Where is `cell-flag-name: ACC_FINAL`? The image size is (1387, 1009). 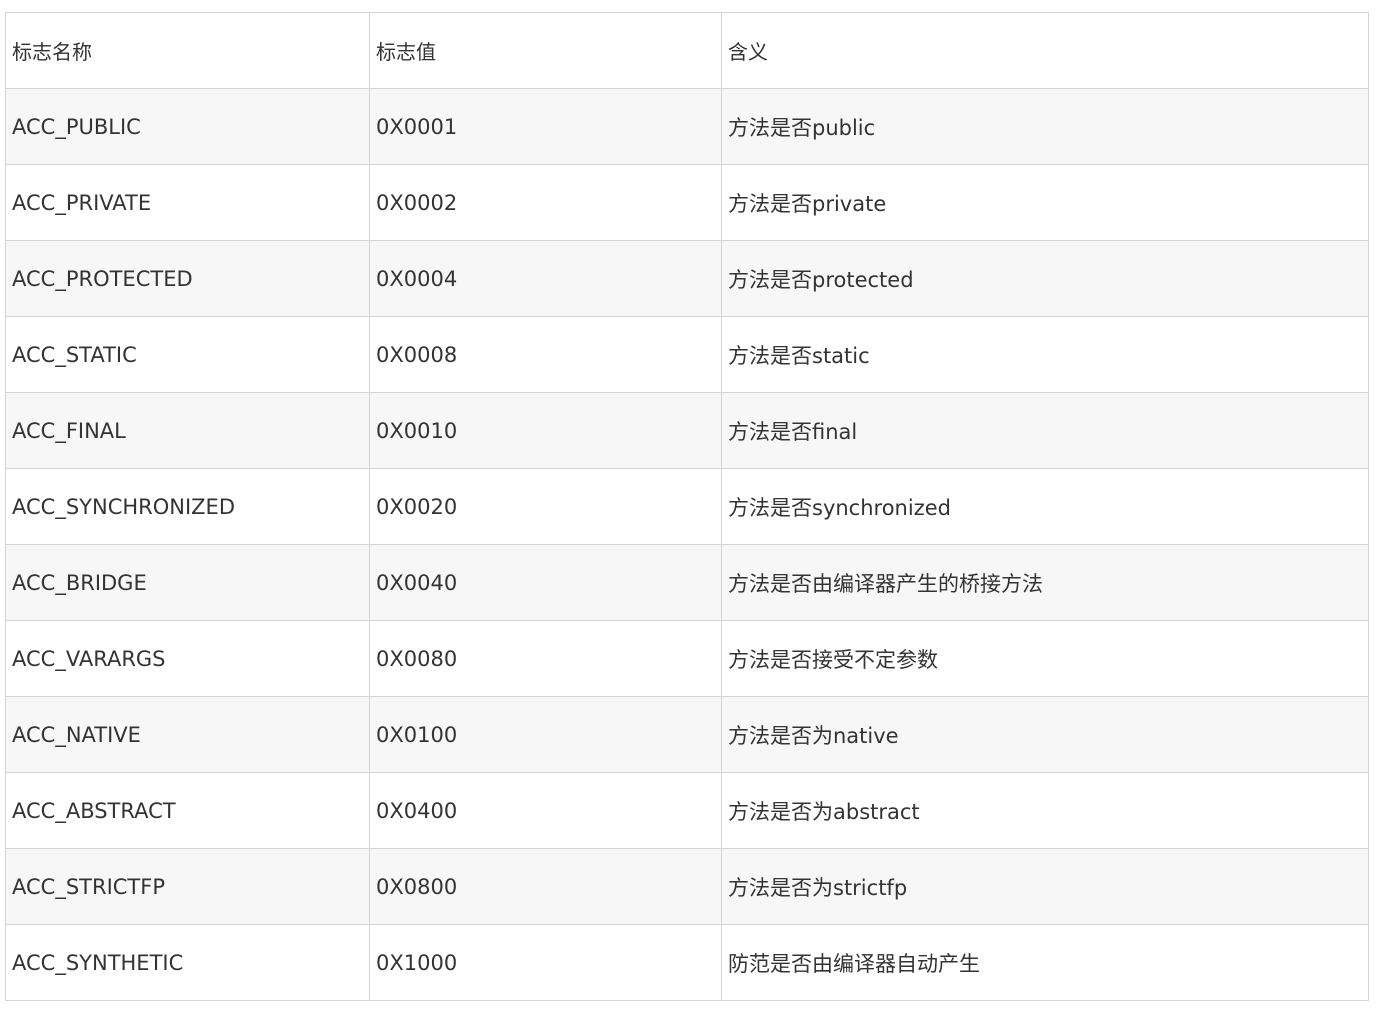 cell-flag-name: ACC_FINAL is located at coordinates (187, 430).